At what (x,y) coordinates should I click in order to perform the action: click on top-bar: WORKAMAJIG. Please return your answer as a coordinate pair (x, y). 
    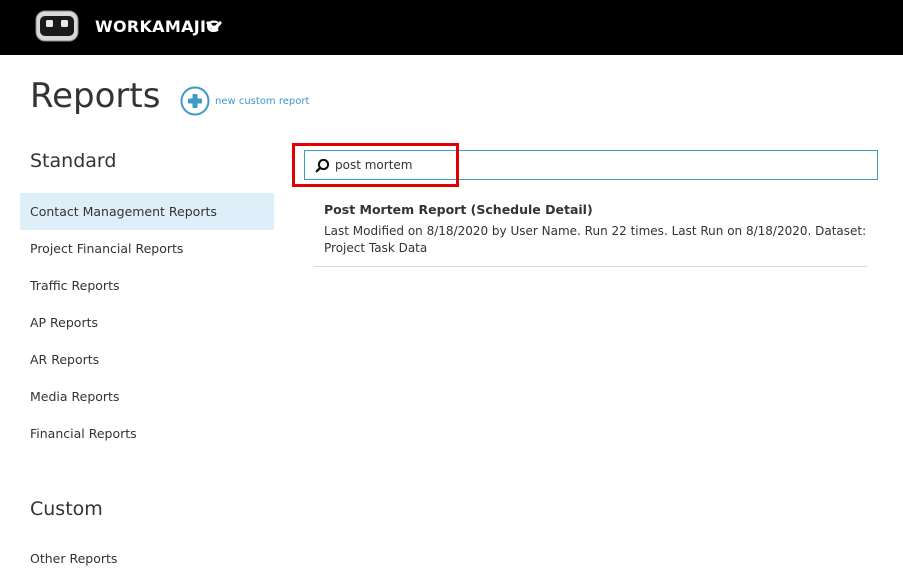
    Looking at the image, I should click on (451, 27).